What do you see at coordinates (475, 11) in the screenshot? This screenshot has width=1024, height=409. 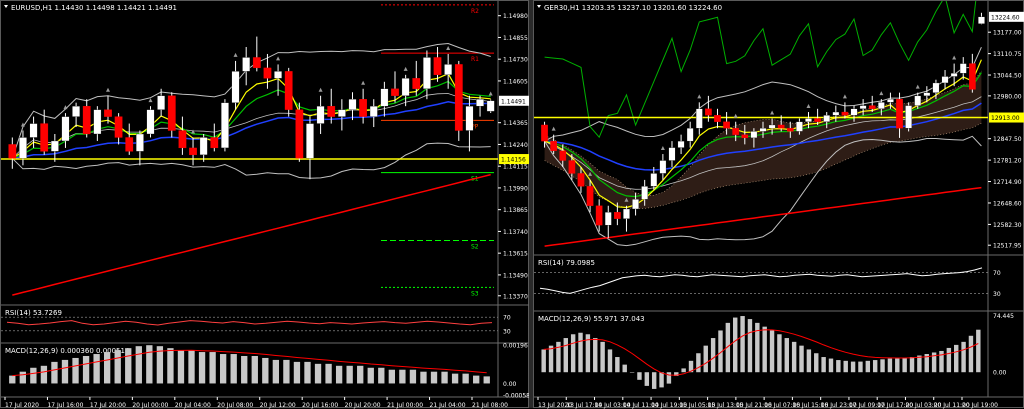 I see `pivot-label-r2: R2` at bounding box center [475, 11].